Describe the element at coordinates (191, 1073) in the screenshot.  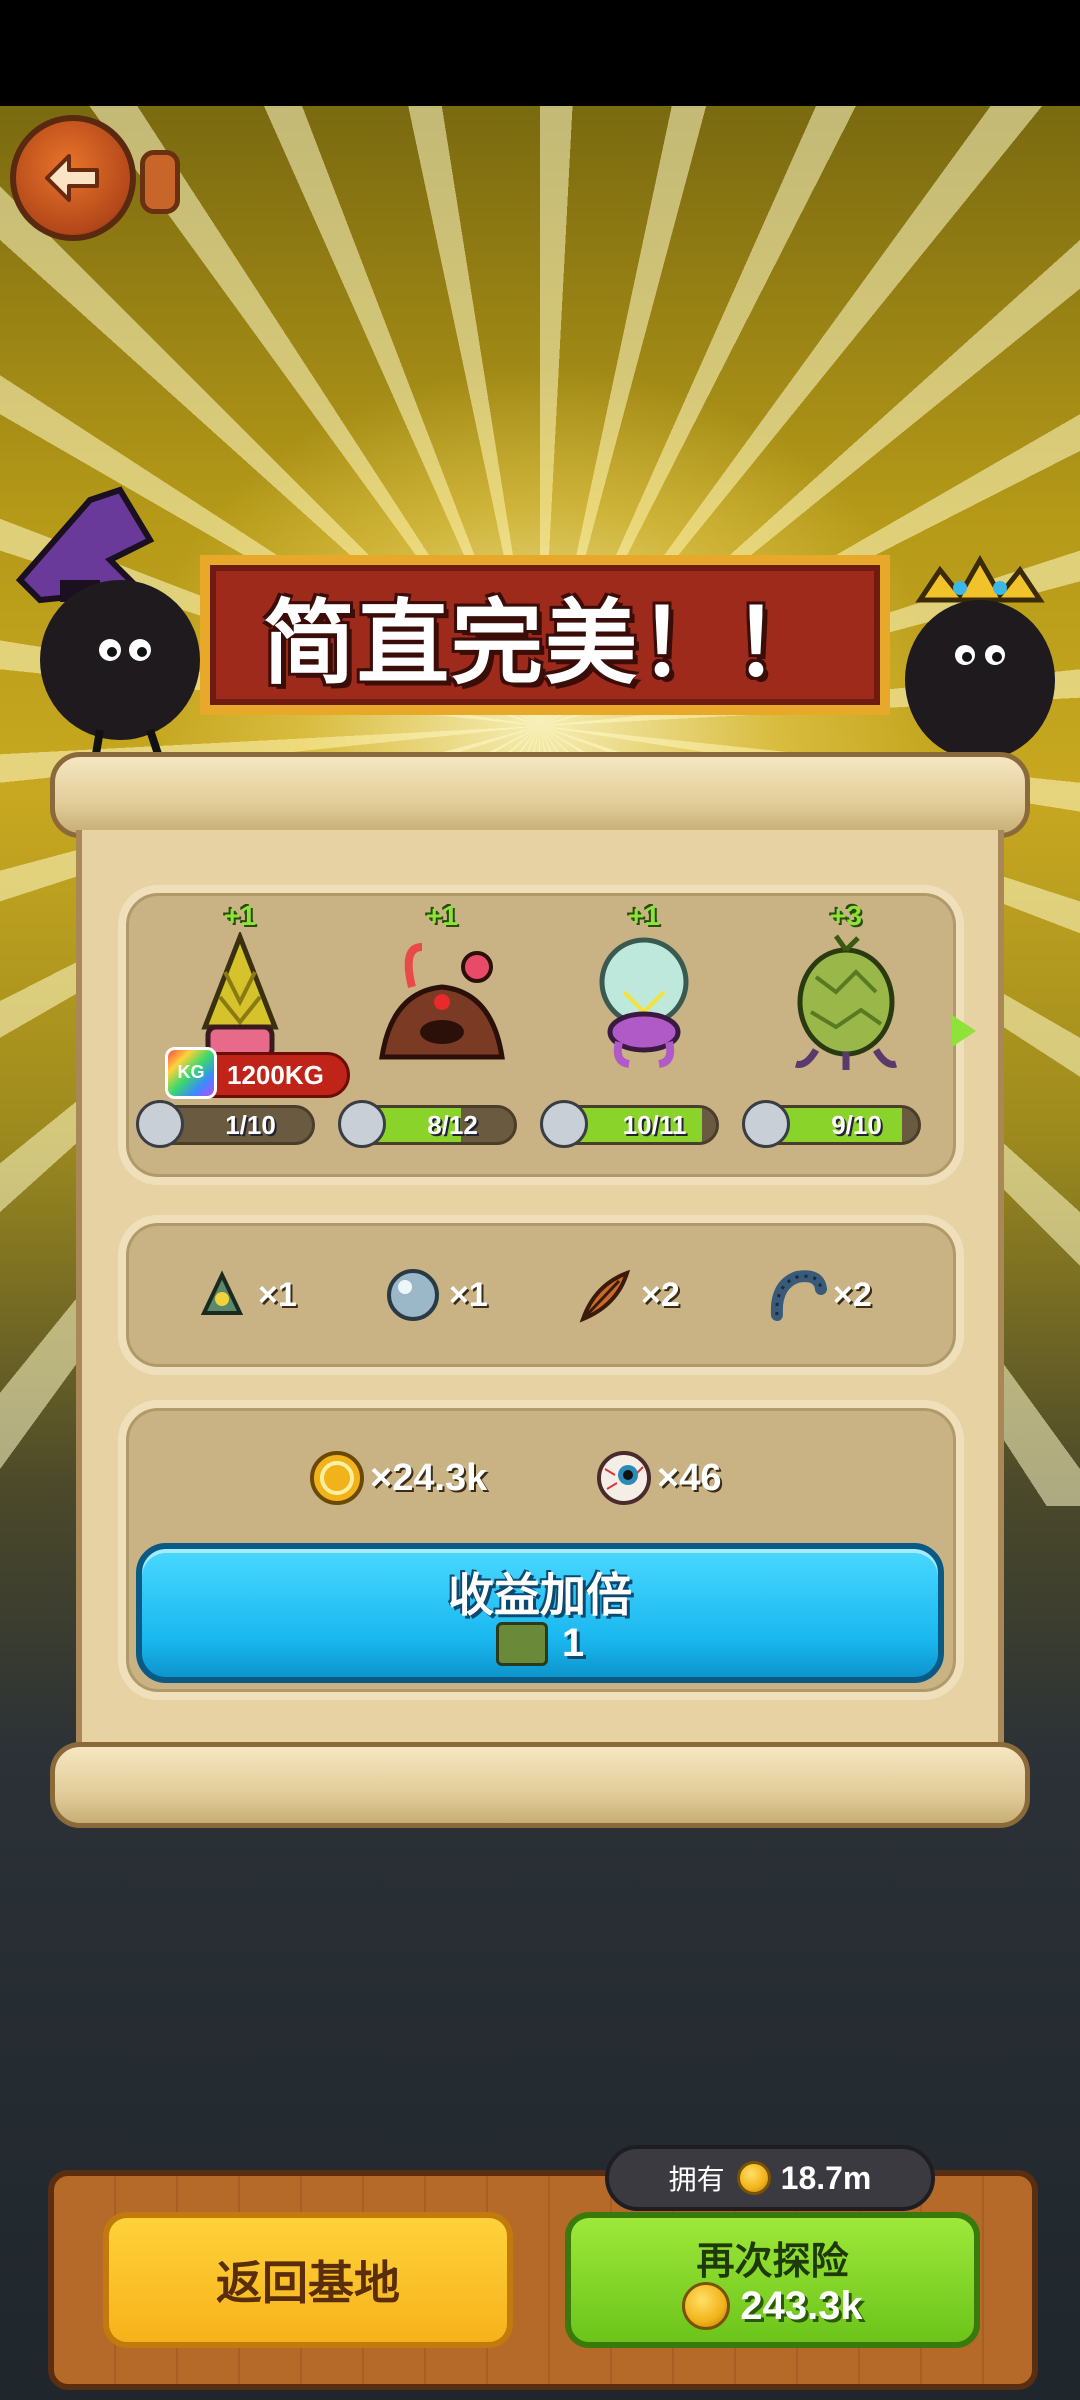
I see `weight-kg-icon: KG` at that location.